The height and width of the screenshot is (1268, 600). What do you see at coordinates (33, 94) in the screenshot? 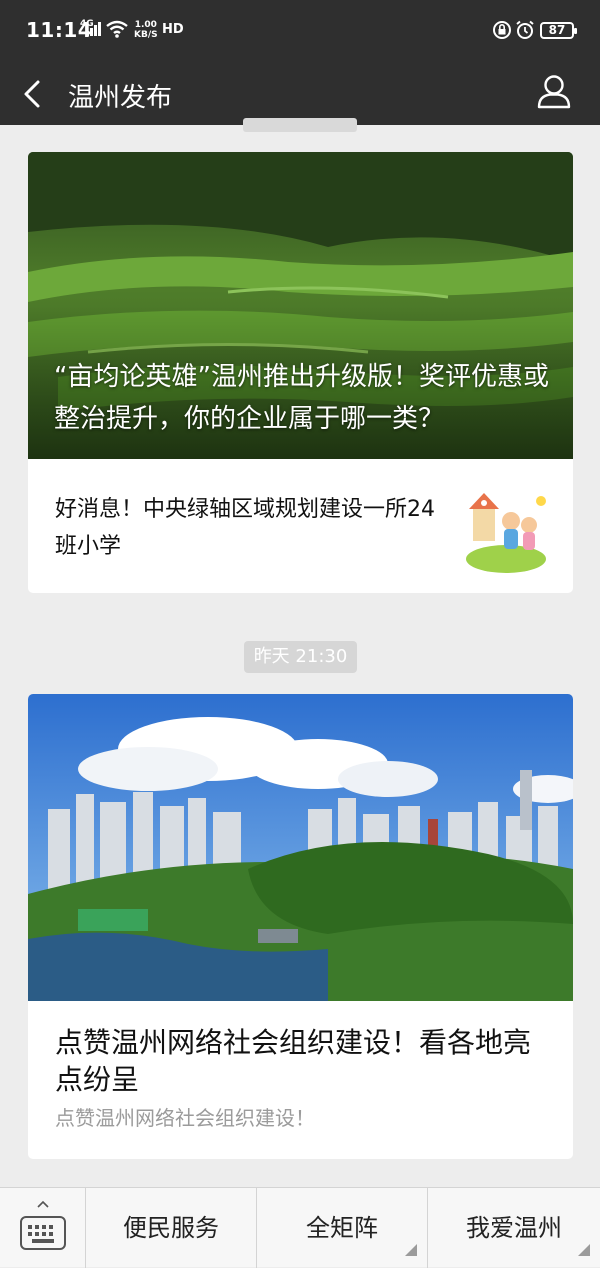
I see `back-arrow-icon` at bounding box center [33, 94].